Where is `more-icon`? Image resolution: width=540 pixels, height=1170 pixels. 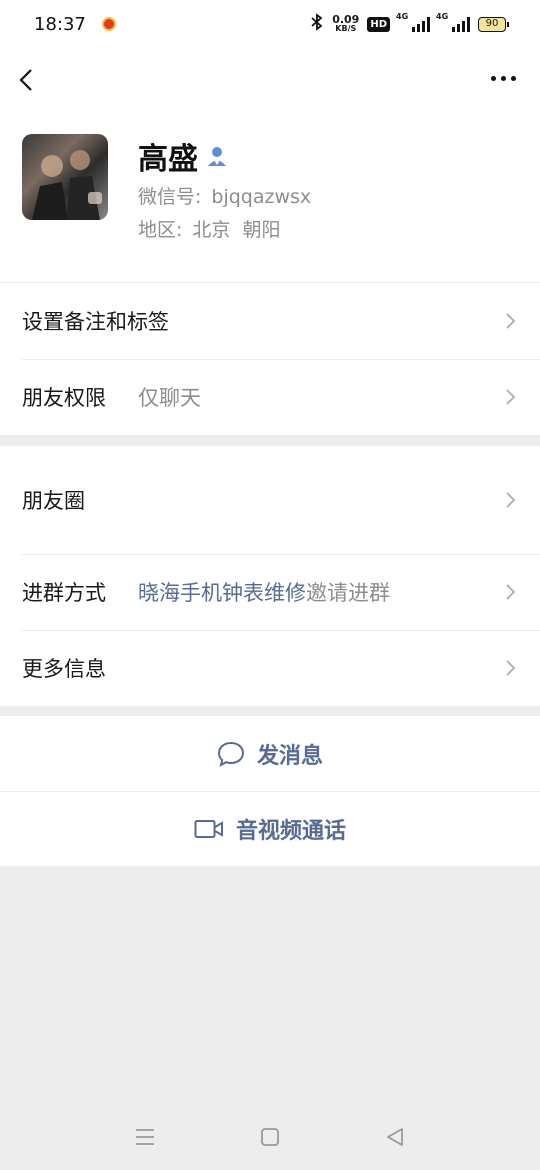
more-icon is located at coordinates (503, 78).